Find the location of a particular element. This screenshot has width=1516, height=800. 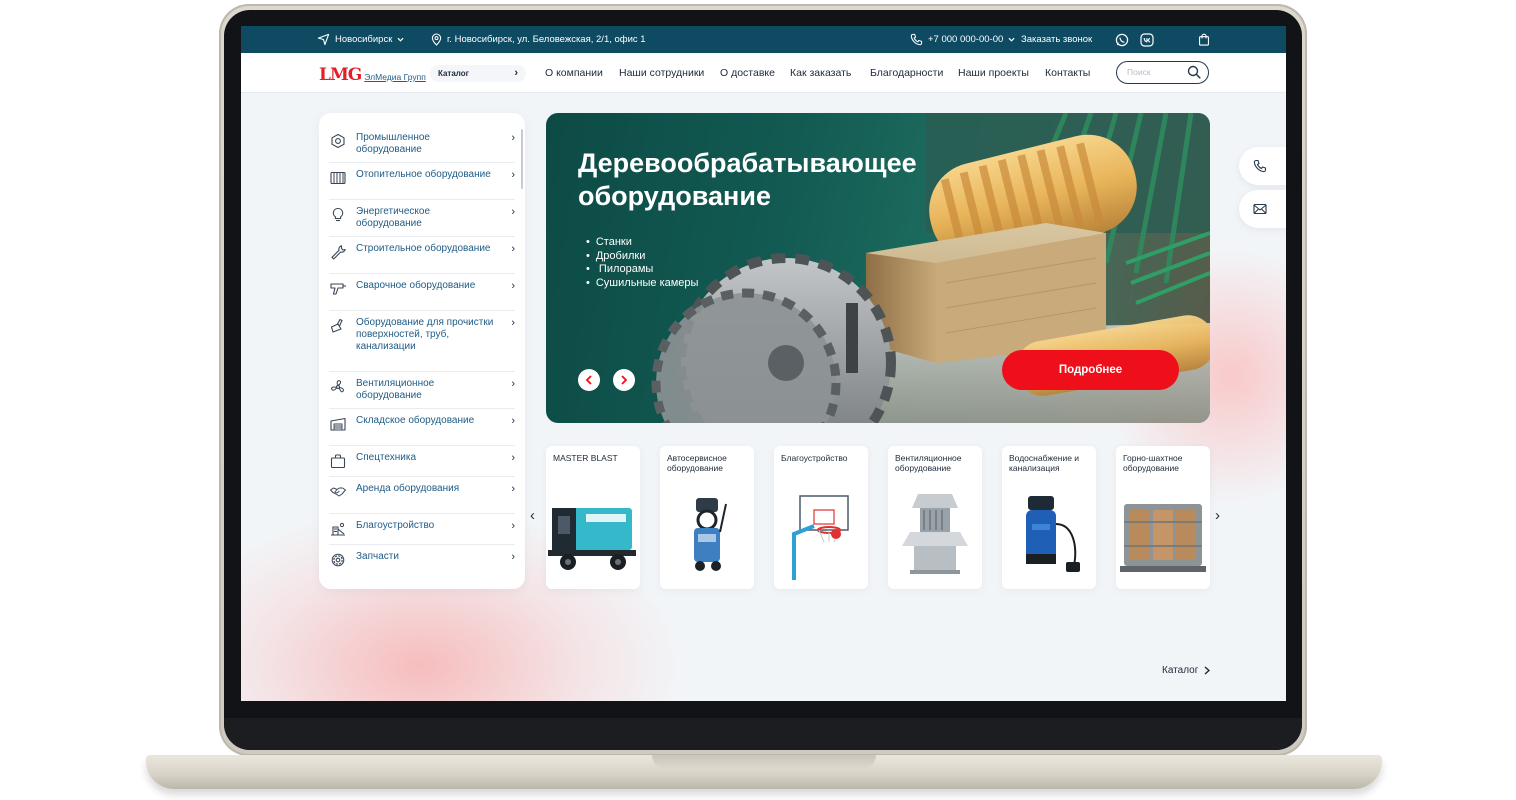

city-label: Новосибирск is located at coordinates (364, 39).